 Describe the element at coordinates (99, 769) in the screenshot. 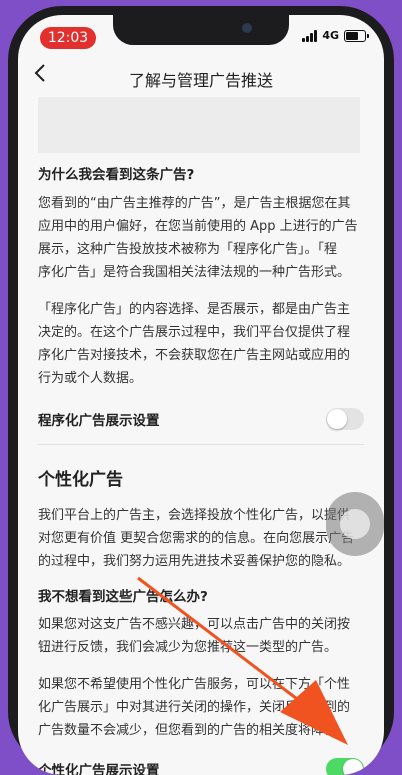

I see `setting-label: 个性化广告展示设置` at that location.